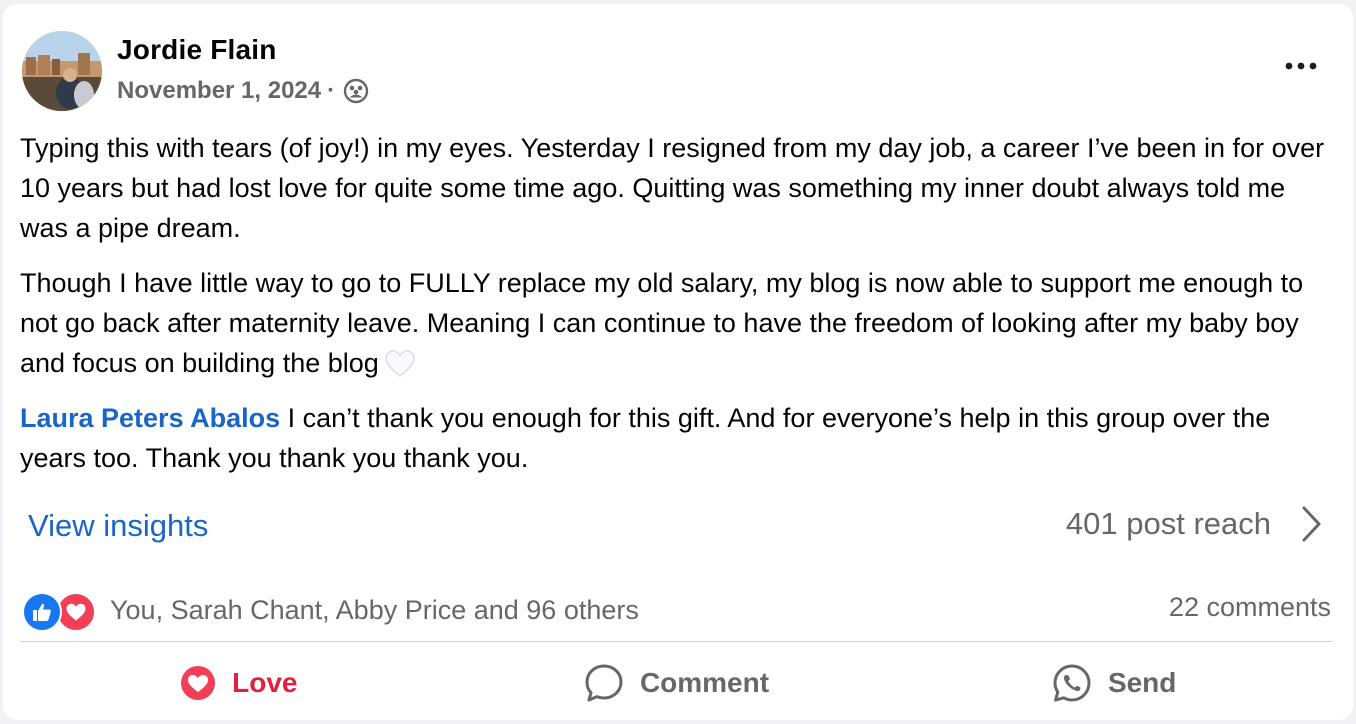  I want to click on reaction-icons, so click(64, 611).